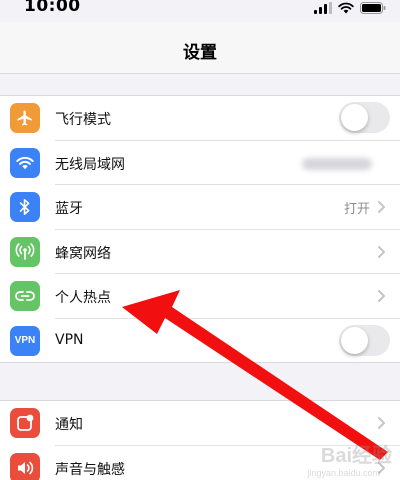  Describe the element at coordinates (200, 53) in the screenshot. I see `page-title: 设置` at that location.